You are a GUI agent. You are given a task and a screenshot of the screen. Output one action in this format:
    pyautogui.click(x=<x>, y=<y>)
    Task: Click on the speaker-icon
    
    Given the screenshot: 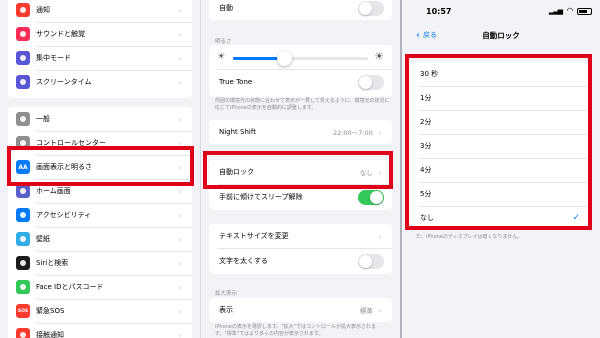 What is the action you would take?
    pyautogui.click(x=23, y=34)
    